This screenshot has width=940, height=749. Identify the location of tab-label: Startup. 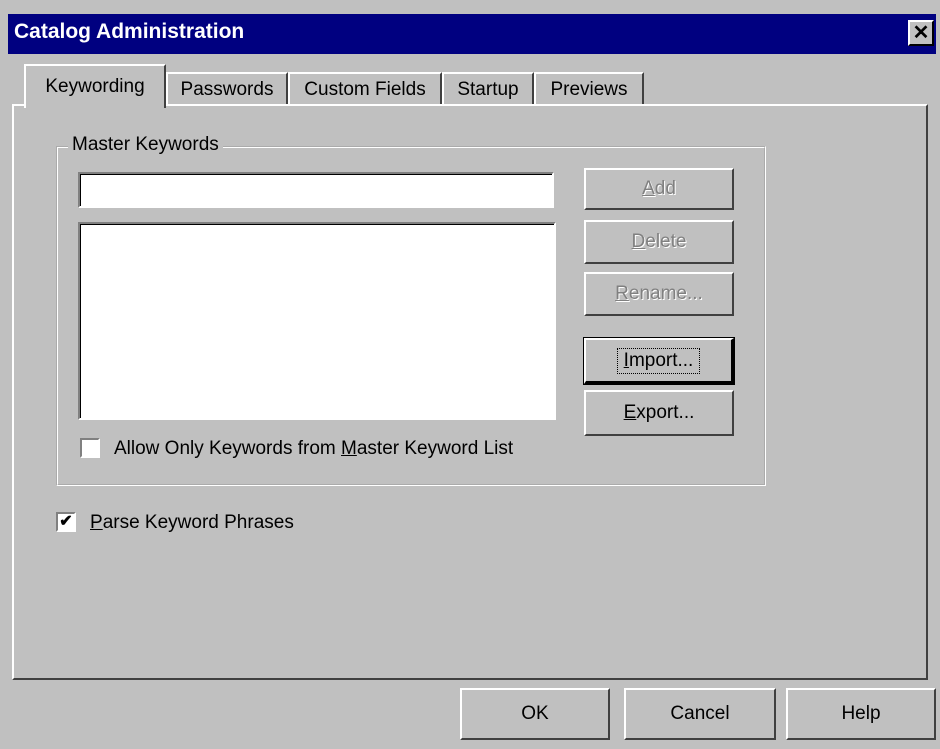
(488, 89).